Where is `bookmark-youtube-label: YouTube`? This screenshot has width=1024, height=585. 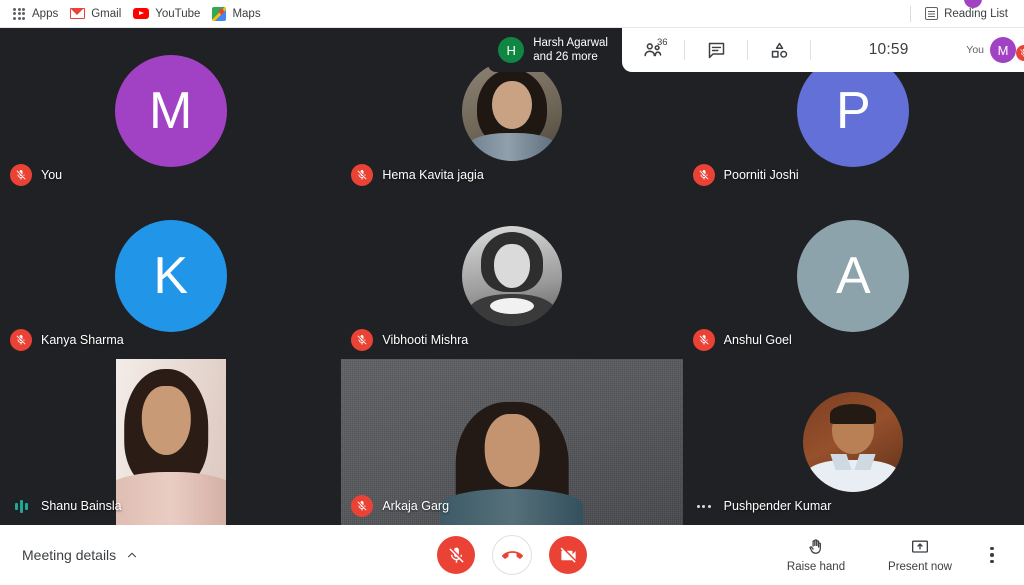
bookmark-youtube-label: YouTube is located at coordinates (178, 13).